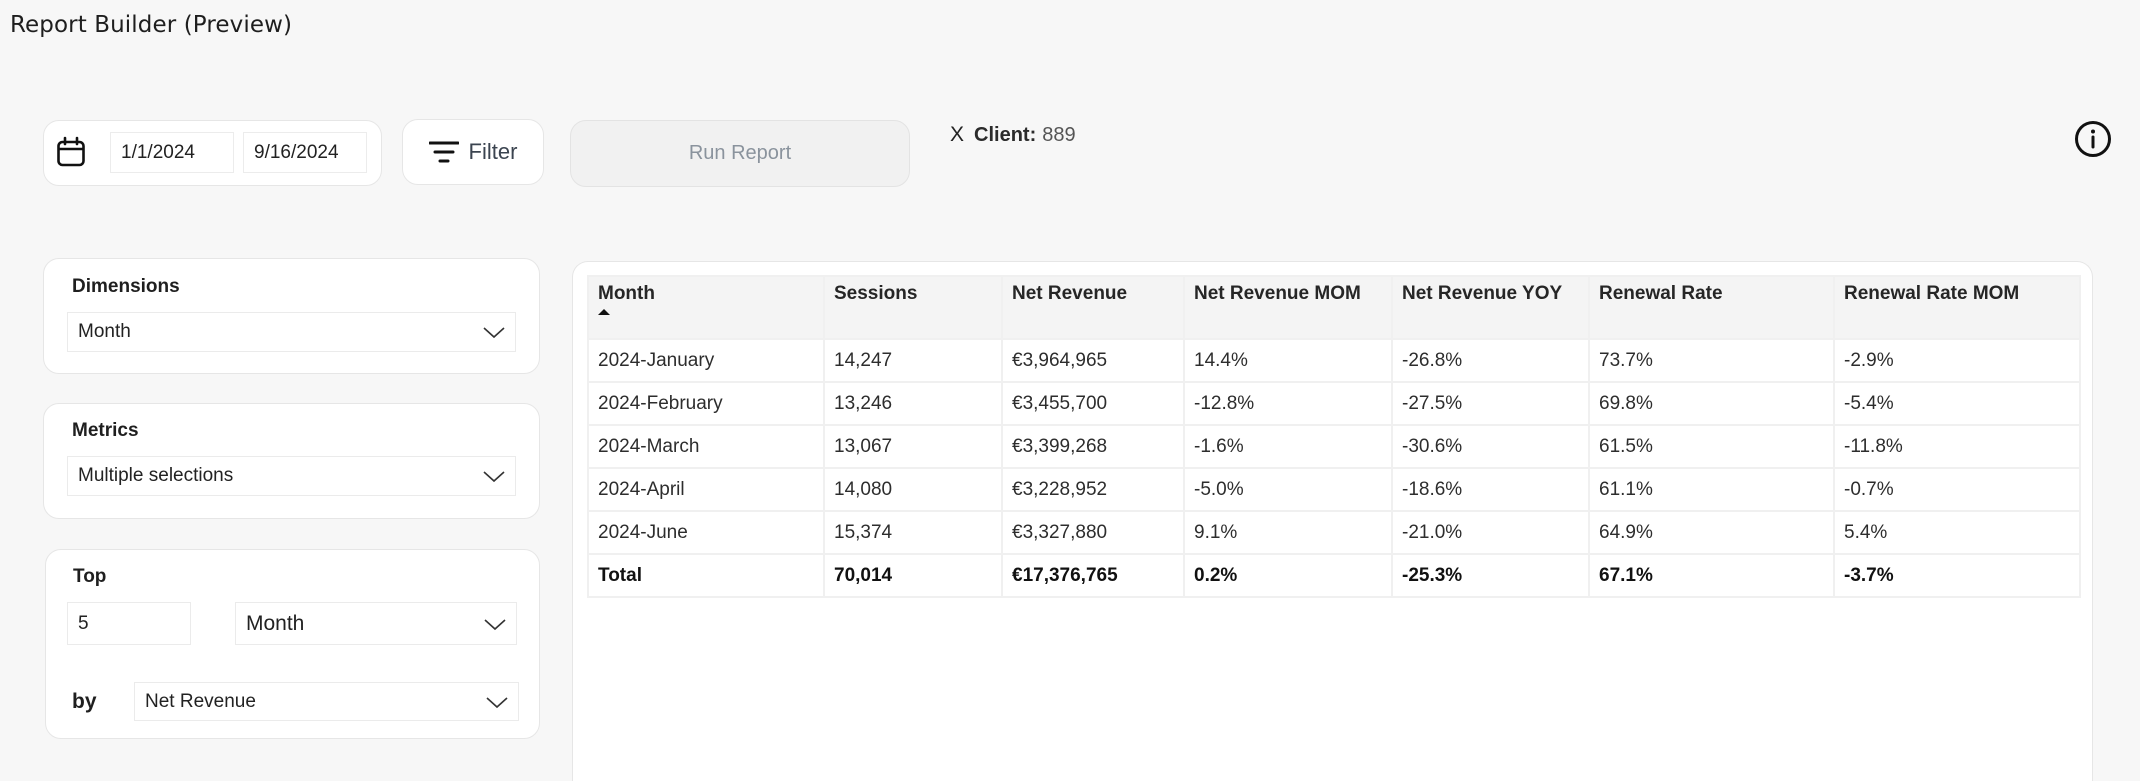 The image size is (2140, 781). Describe the element at coordinates (706, 489) in the screenshot. I see `table-cell: 2024-April` at that location.